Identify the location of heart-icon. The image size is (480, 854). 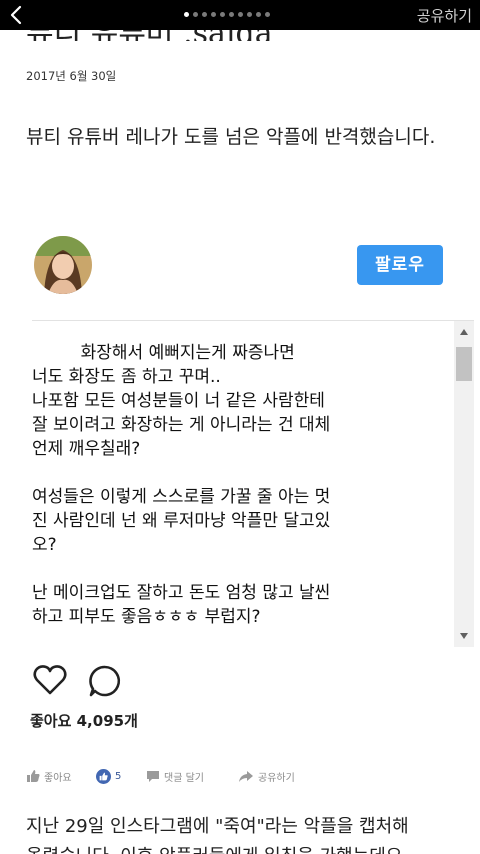
(50, 680).